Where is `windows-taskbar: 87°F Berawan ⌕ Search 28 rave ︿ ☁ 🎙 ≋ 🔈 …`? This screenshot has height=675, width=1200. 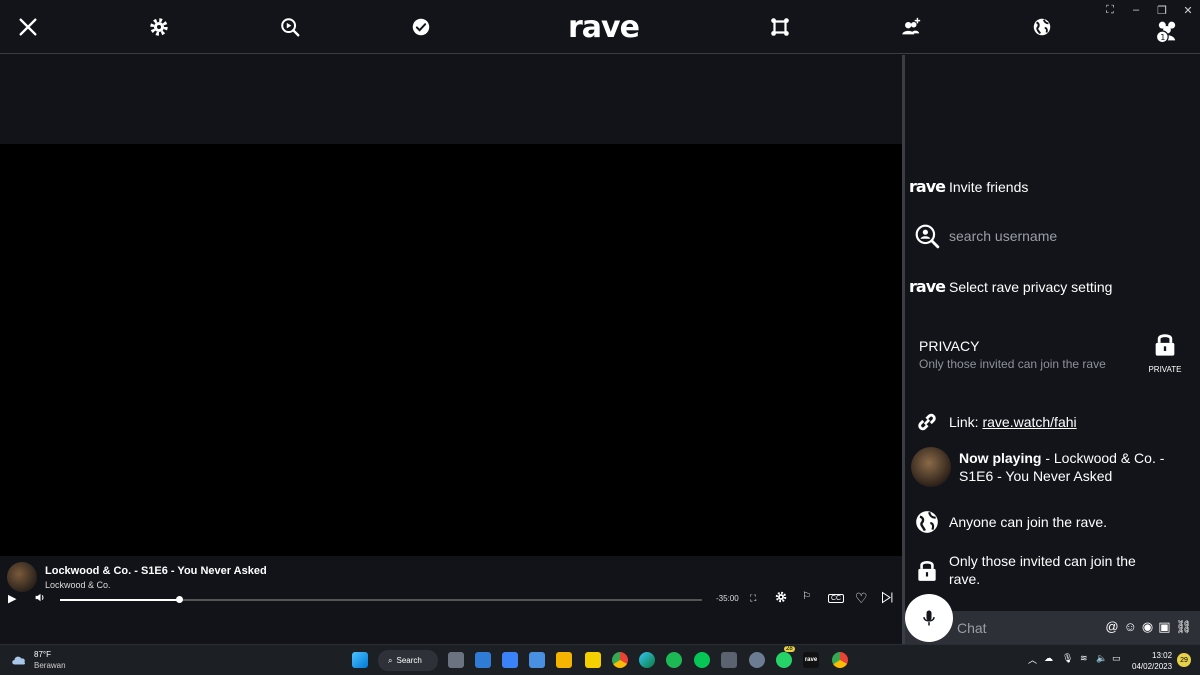
windows-taskbar: 87°F Berawan ⌕ Search 28 rave ︿ ☁ 🎙 ≋ 🔈 … is located at coordinates (600, 659).